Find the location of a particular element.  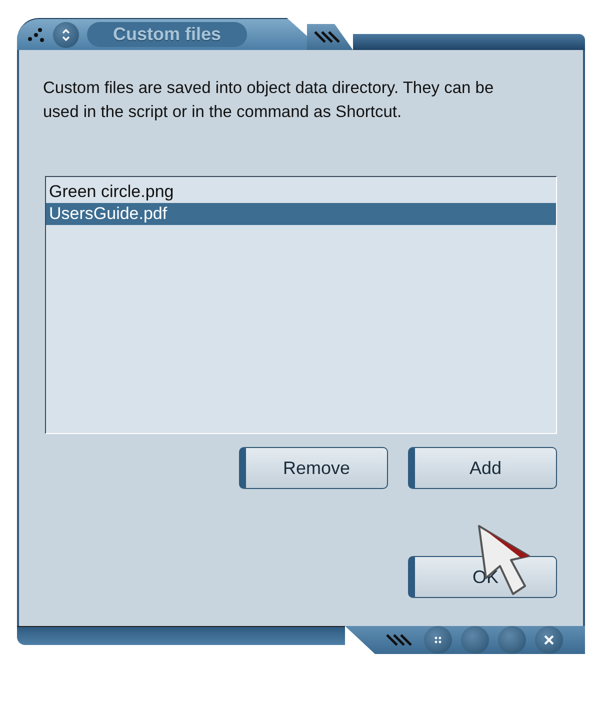

remove-button: Remove is located at coordinates (313, 468).